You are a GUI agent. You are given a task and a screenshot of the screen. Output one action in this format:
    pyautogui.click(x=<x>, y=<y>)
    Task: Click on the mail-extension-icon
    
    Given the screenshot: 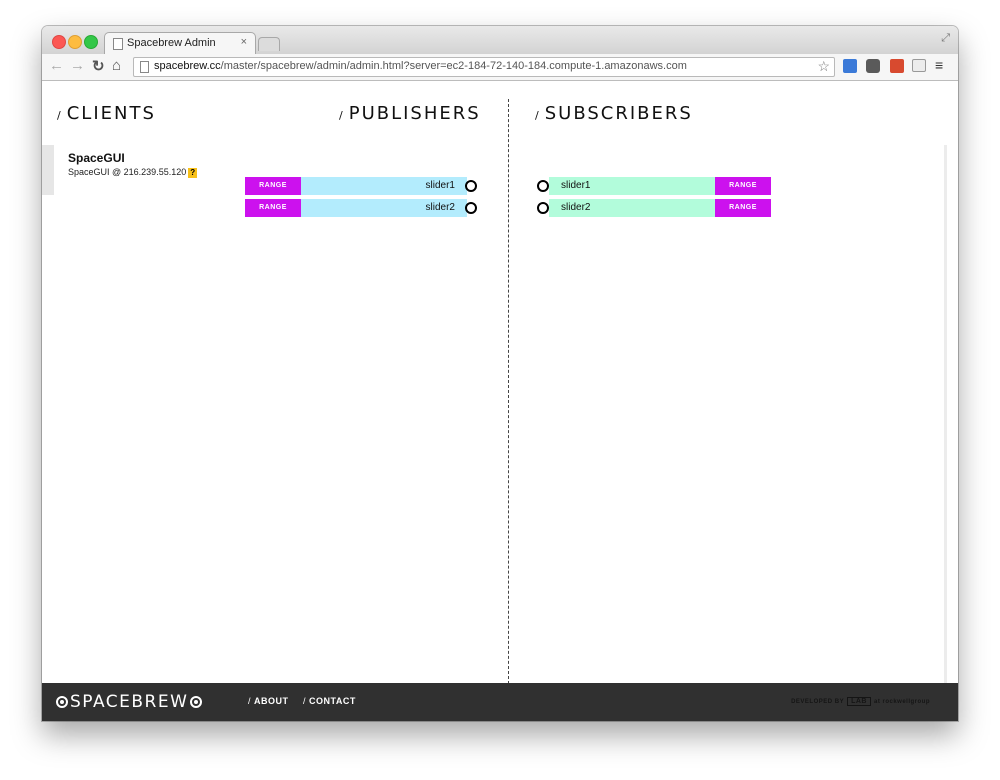 What is the action you would take?
    pyautogui.click(x=919, y=65)
    